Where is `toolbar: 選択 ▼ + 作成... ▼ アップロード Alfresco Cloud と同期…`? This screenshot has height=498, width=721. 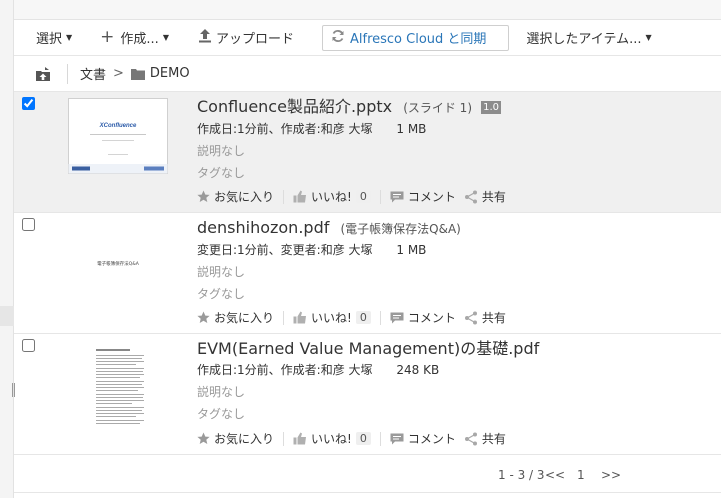 toolbar: 選択 ▼ + 作成... ▼ アップロード Alfresco Cloud と同期… is located at coordinates (367, 38).